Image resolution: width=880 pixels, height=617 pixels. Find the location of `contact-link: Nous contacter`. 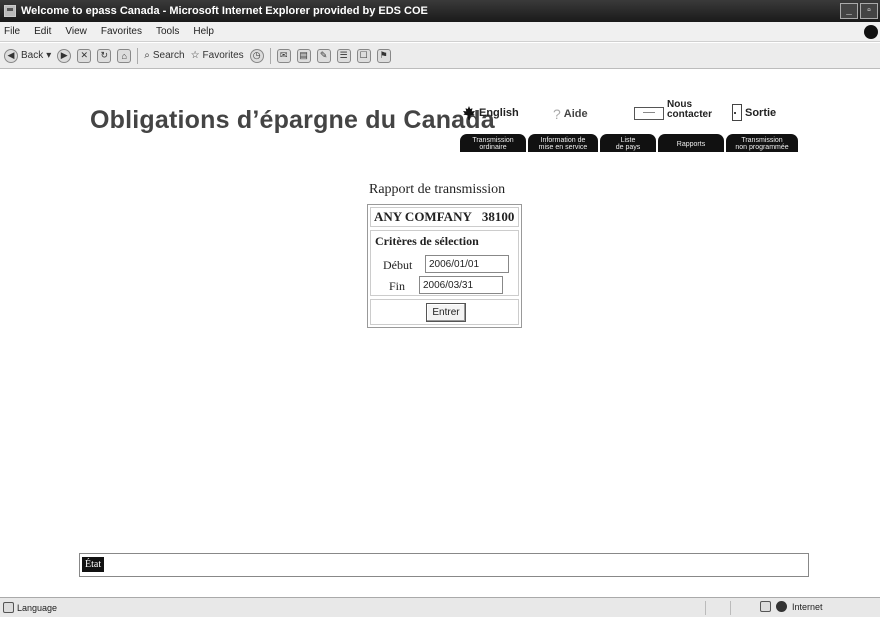

contact-link: Nous contacter is located at coordinates (673, 110).